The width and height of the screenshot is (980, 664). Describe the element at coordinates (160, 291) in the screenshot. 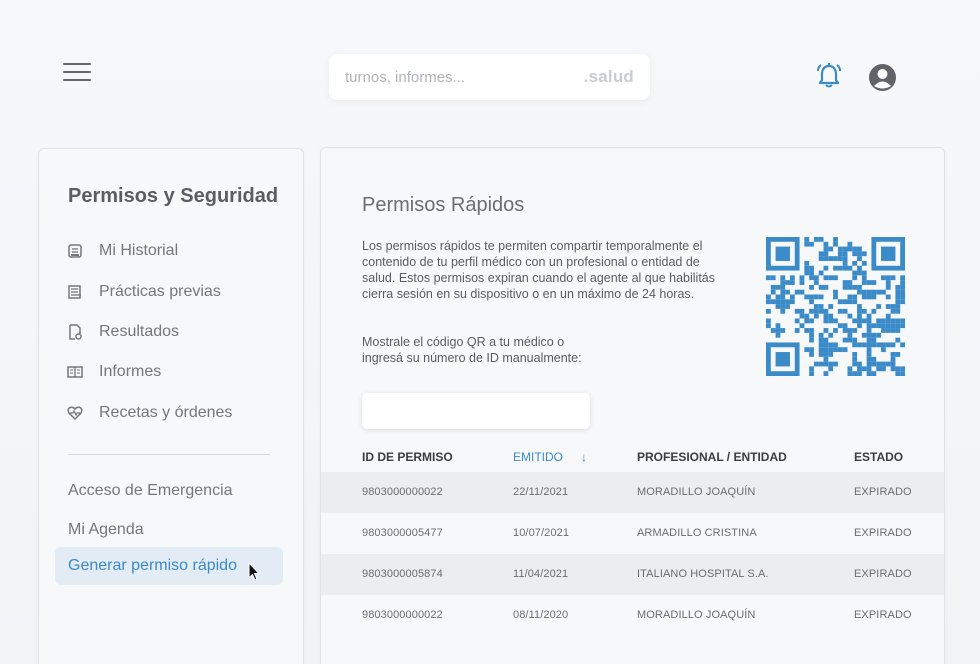

I see `sidebar-item-label: Prácticas previas` at that location.